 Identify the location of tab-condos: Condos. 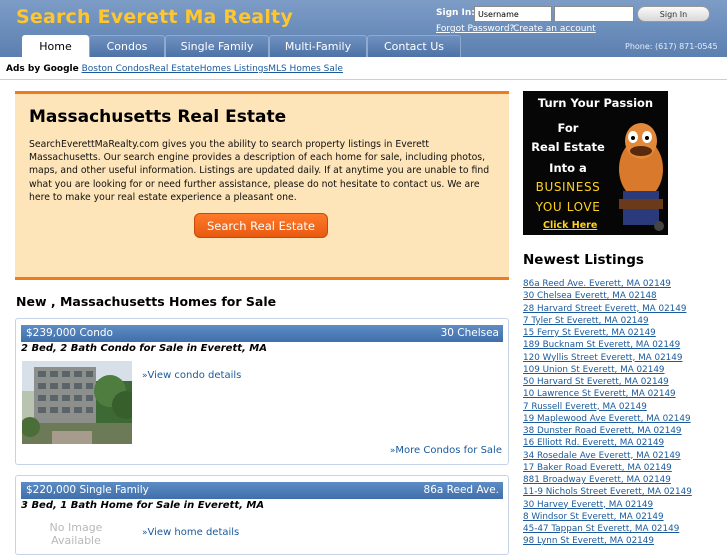
(127, 46).